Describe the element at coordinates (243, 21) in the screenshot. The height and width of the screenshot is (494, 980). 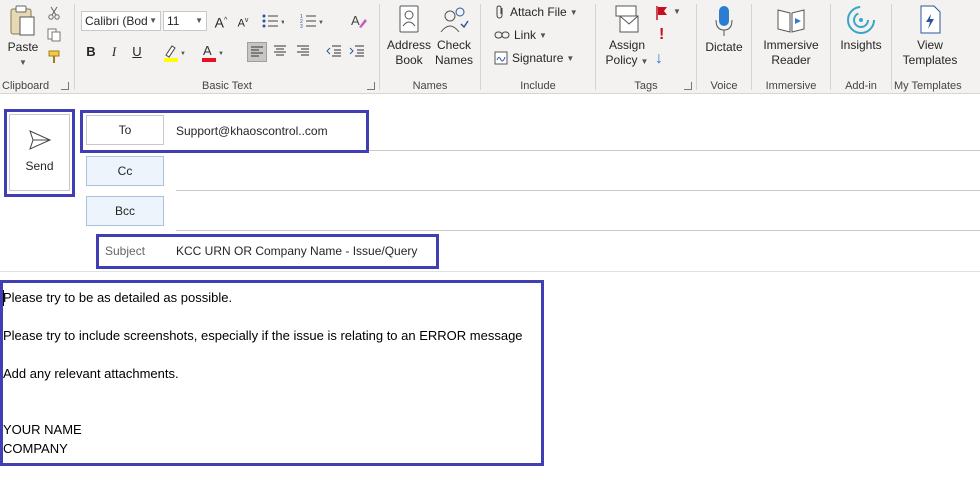
I see `shrink-font-icon: Av` at that location.